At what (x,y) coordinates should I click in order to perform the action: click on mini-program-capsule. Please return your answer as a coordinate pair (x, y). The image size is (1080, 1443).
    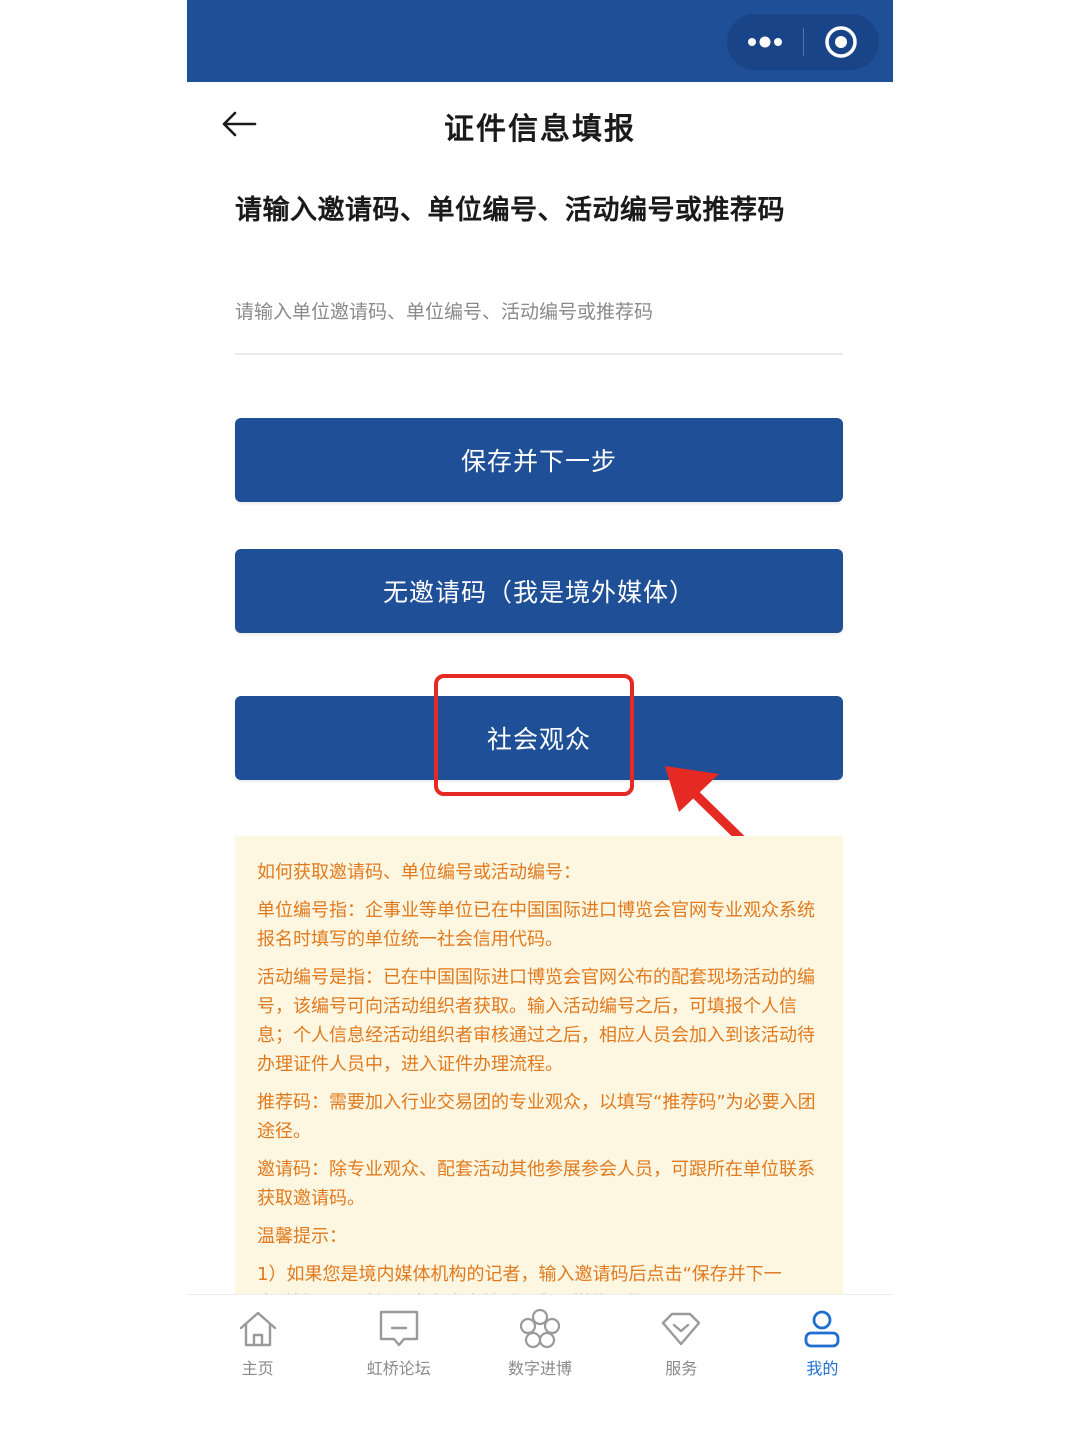
    Looking at the image, I should click on (803, 42).